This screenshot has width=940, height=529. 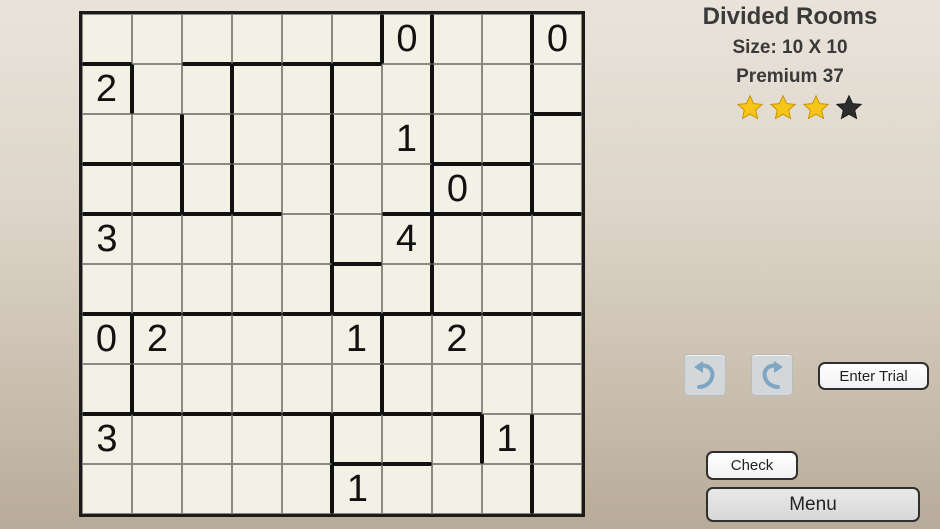 What do you see at coordinates (407, 239) in the screenshot?
I see `grid-cell: 4` at bounding box center [407, 239].